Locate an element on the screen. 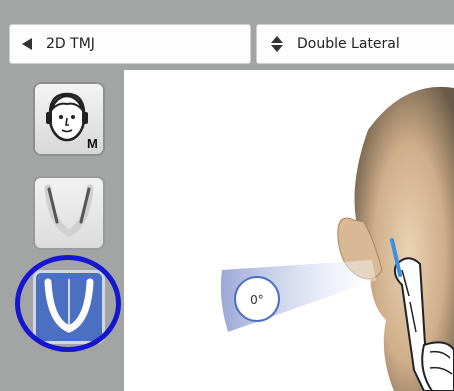 The height and width of the screenshot is (391, 454). patient-head-button: M is located at coordinates (69, 119).